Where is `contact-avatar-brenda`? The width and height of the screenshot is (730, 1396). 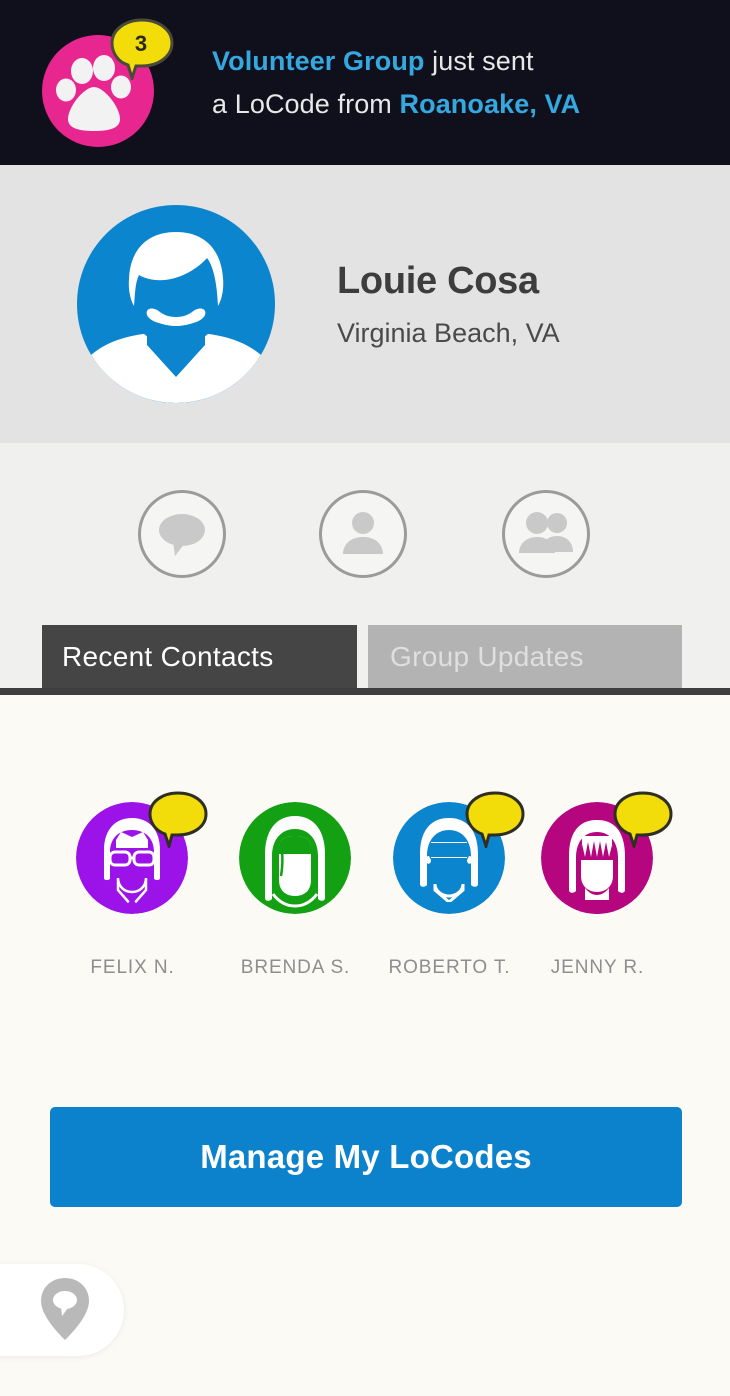
contact-avatar-brenda is located at coordinates (295, 858).